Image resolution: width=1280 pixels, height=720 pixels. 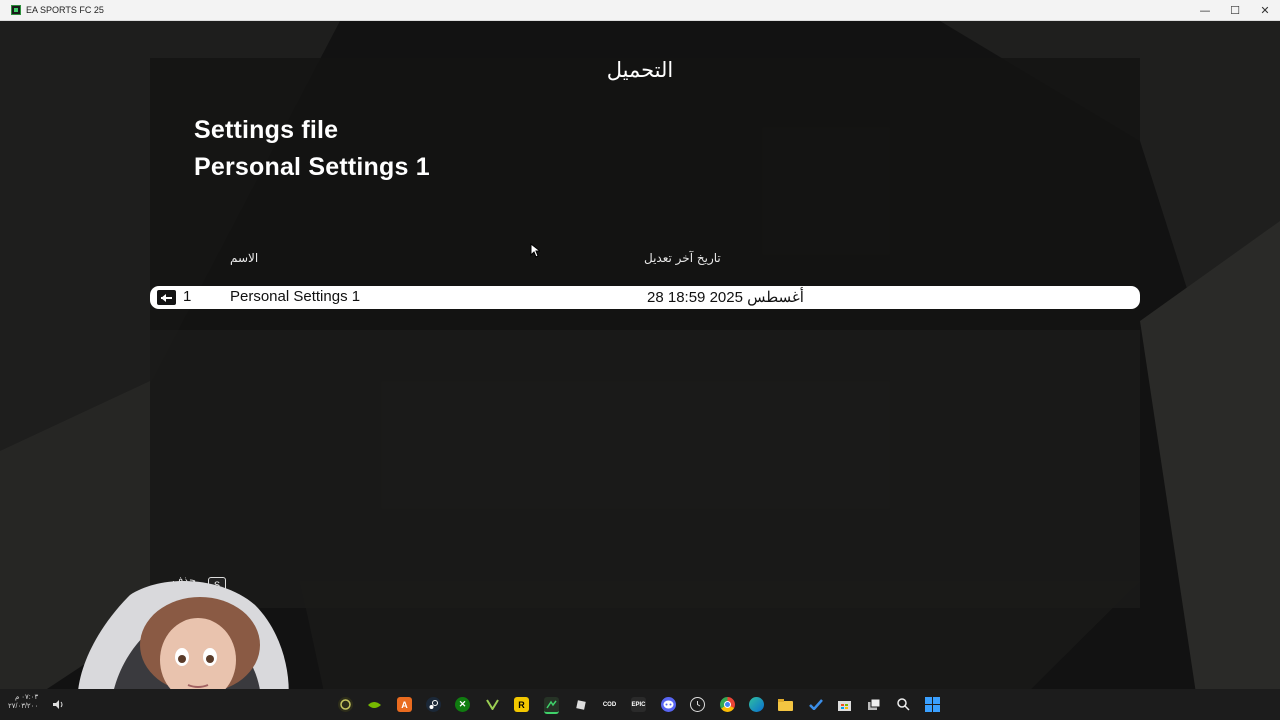 What do you see at coordinates (23, 702) in the screenshot?
I see `taskbar-clock: ٠٧:٠٣ م ٢٧/٠٣/٢٠٠` at bounding box center [23, 702].